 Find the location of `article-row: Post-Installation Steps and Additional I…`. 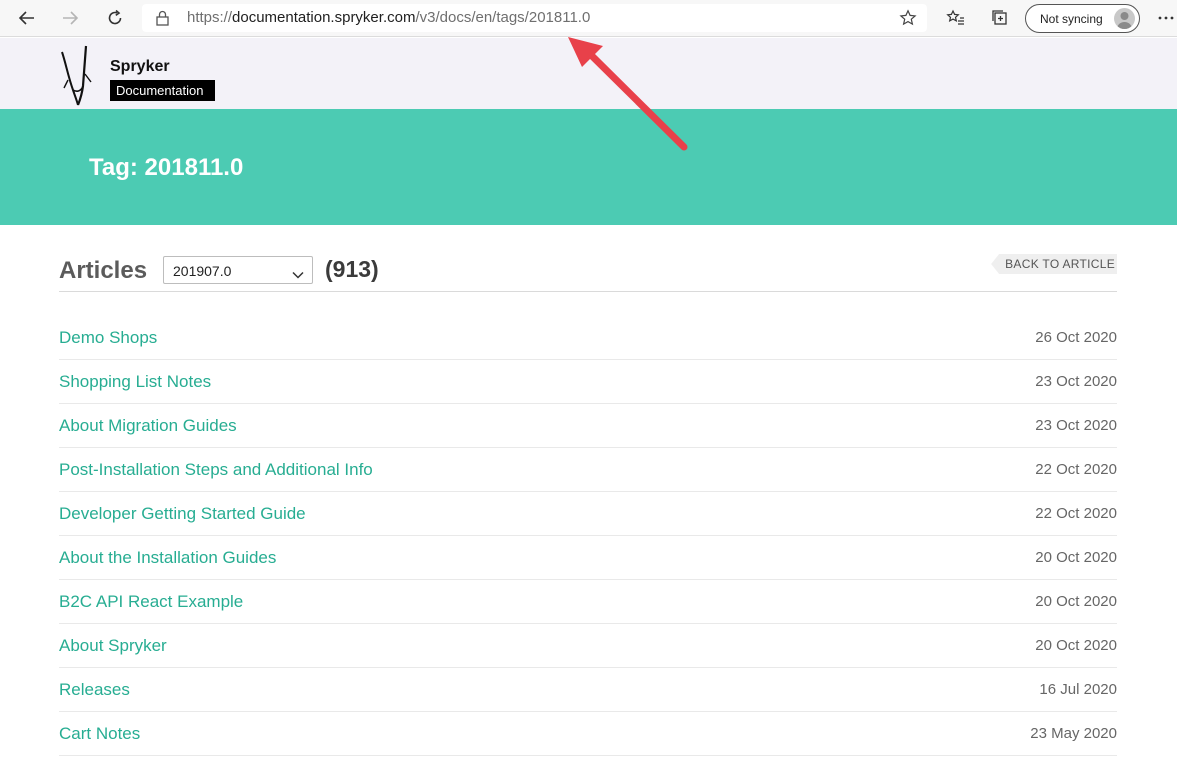

article-row: Post-Installation Steps and Additional I… is located at coordinates (588, 470).